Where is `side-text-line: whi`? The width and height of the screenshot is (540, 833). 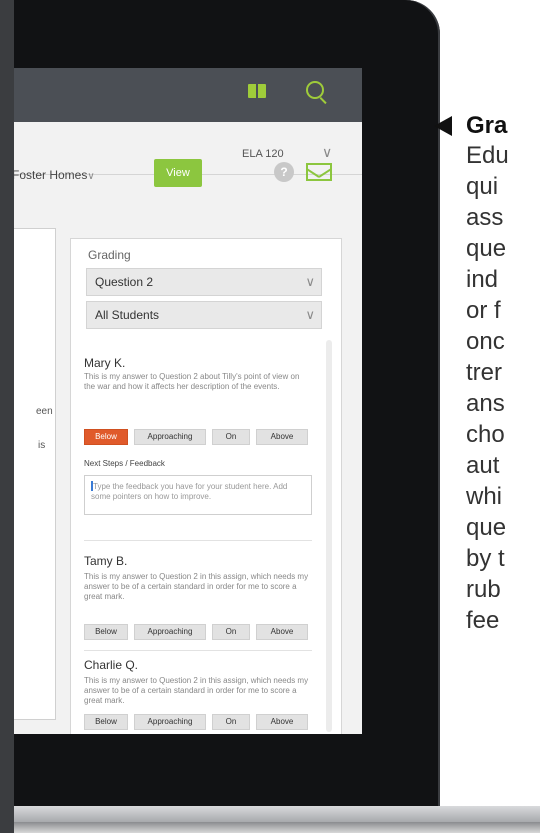
side-text-line: whi is located at coordinates (484, 496).